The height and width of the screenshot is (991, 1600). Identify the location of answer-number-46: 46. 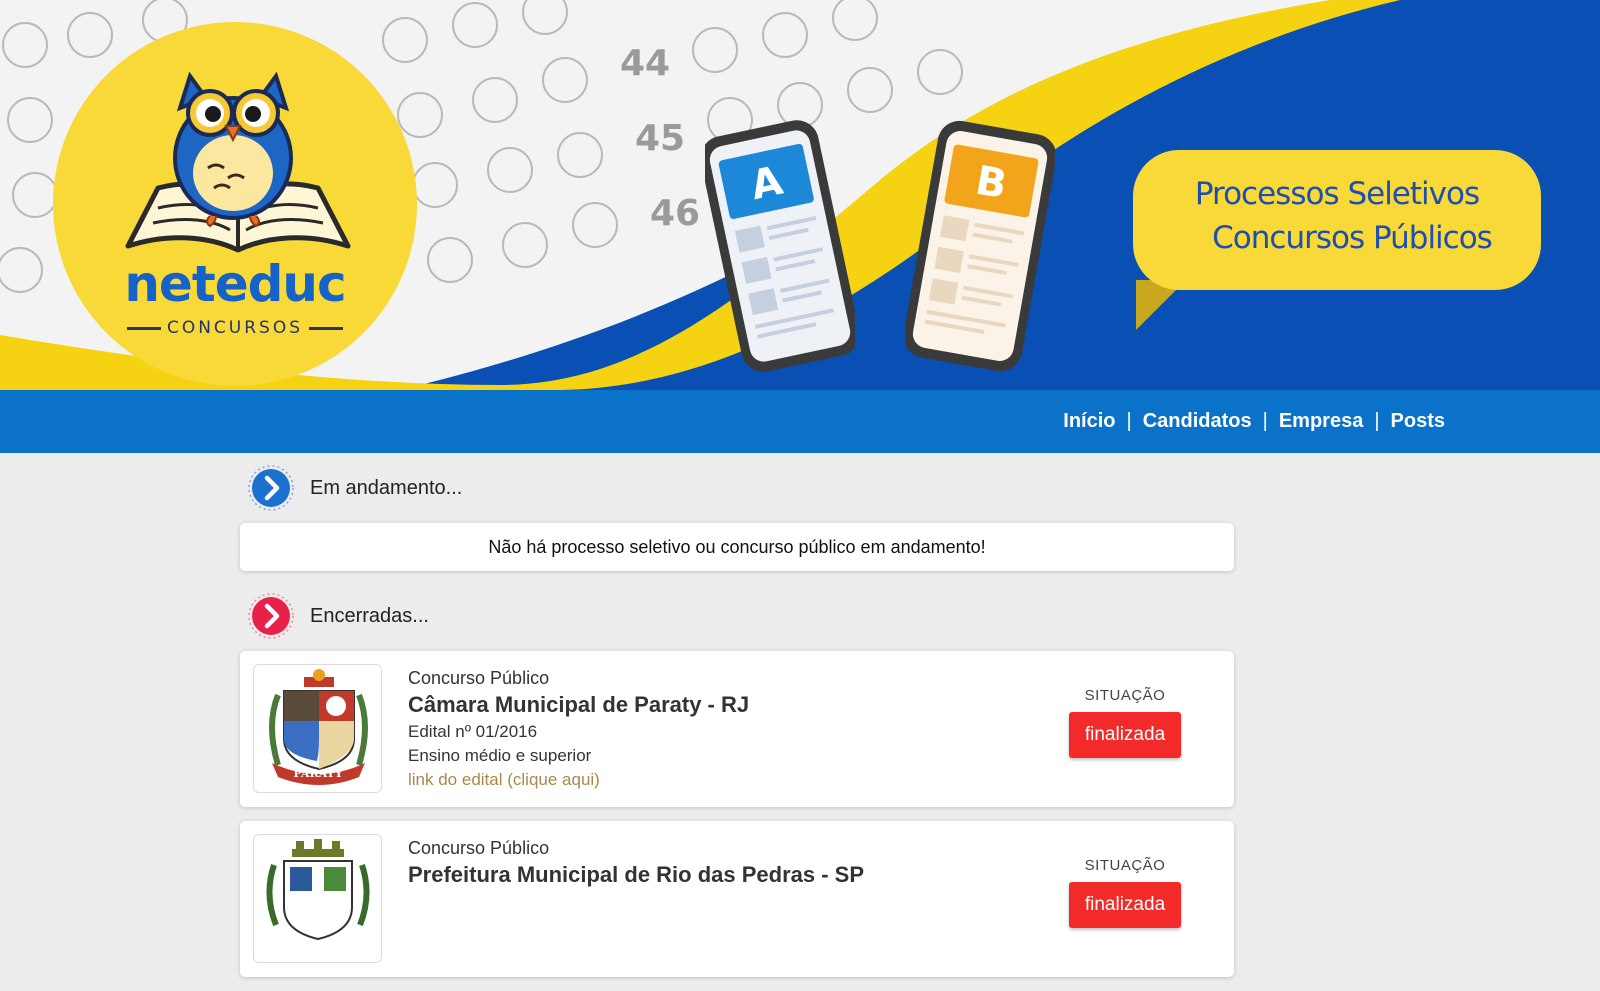
(675, 213).